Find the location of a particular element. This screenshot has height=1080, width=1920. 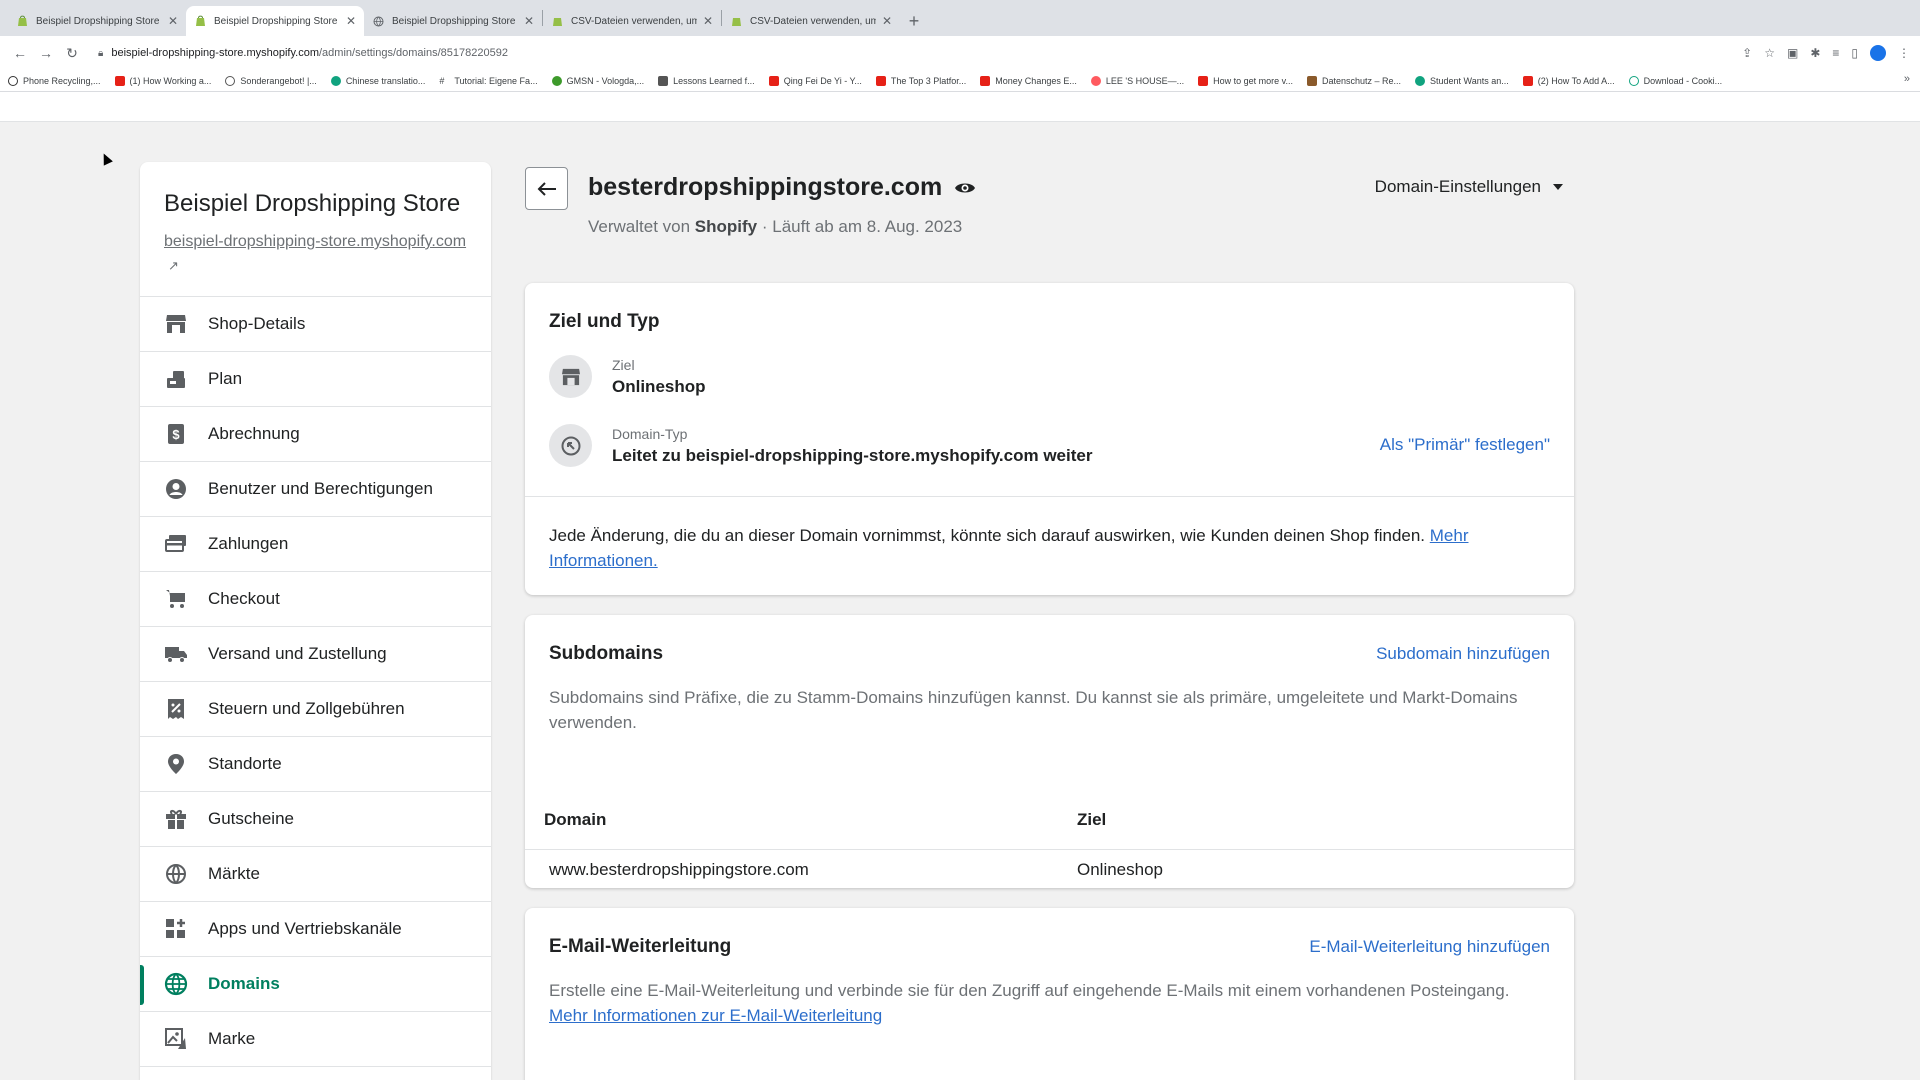

set-primary-link: Als "Primär" festlegen" is located at coordinates (1465, 445).